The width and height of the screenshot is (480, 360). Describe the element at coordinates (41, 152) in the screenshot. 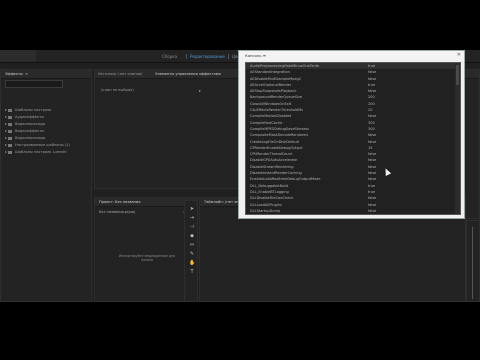

I see `tree-item-label: Шаблоны настроек Lumetri` at that location.